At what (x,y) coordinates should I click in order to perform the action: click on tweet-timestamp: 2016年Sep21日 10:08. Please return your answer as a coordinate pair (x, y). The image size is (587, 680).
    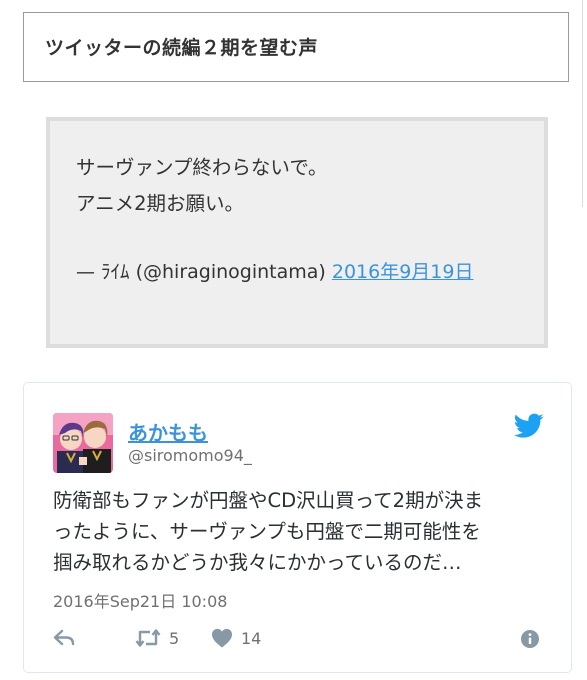
    Looking at the image, I should click on (140, 600).